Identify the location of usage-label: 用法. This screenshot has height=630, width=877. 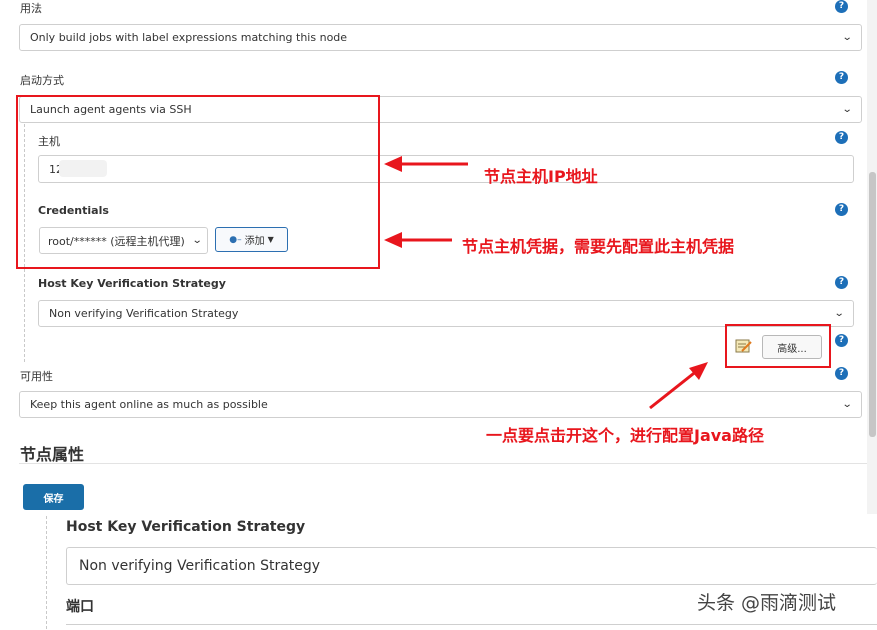
(31, 8).